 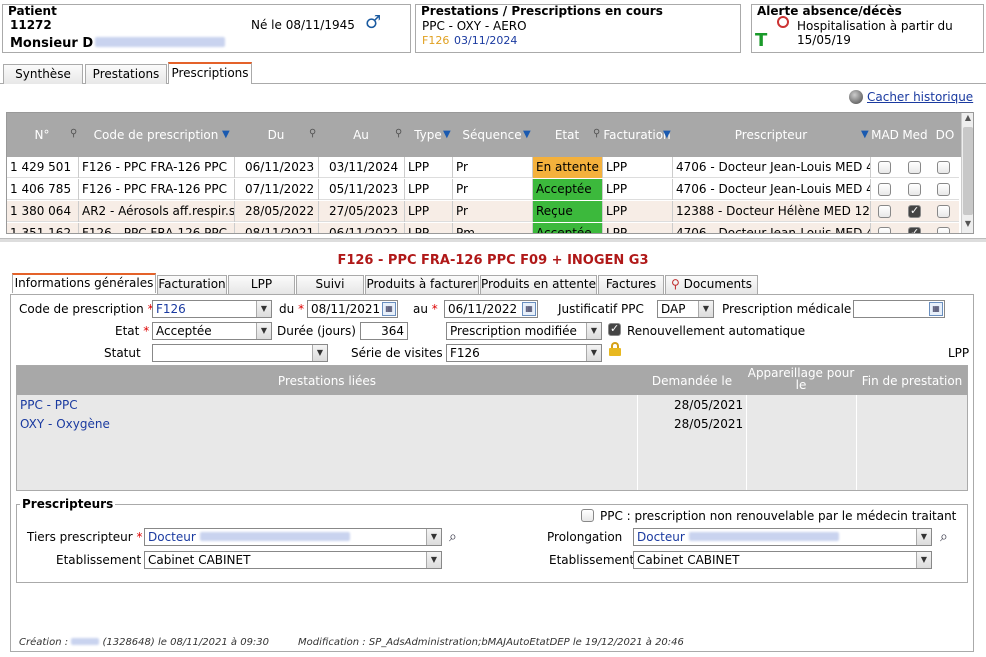 I want to click on grid-scrollbar: ▲ ▼, so click(x=967, y=173).